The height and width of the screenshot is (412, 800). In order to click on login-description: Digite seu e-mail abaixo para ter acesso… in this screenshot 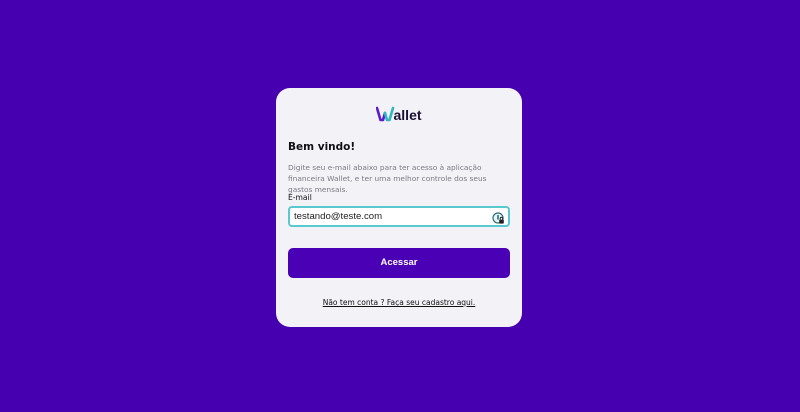, I will do `click(387, 178)`.